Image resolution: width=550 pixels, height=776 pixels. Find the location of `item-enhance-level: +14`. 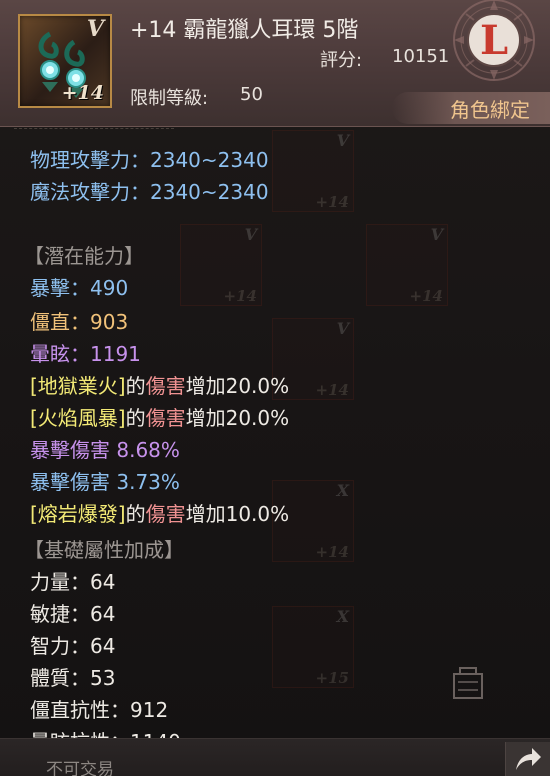

item-enhance-level: +14 is located at coordinates (82, 93).